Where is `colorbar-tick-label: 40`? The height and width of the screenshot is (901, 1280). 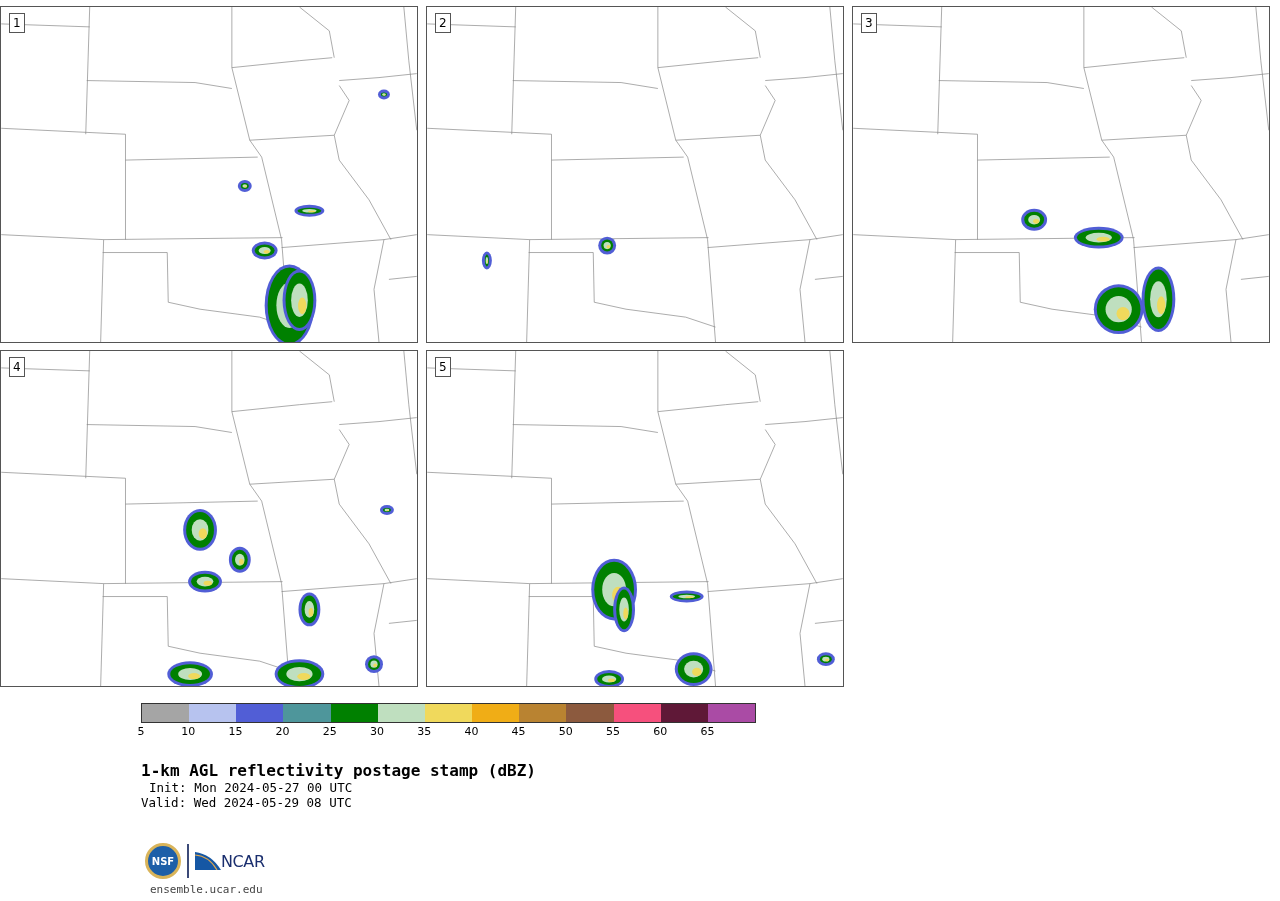 colorbar-tick-label: 40 is located at coordinates (471, 731).